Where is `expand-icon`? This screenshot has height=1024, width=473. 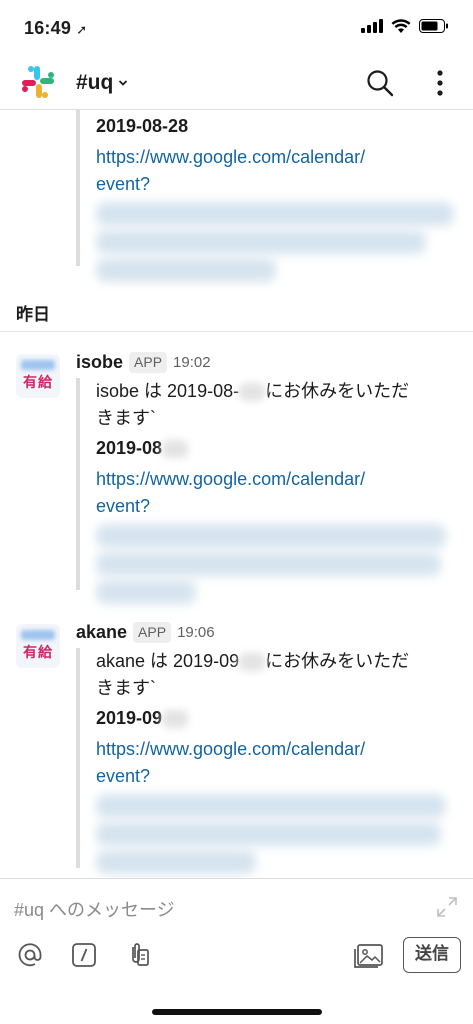 expand-icon is located at coordinates (447, 907).